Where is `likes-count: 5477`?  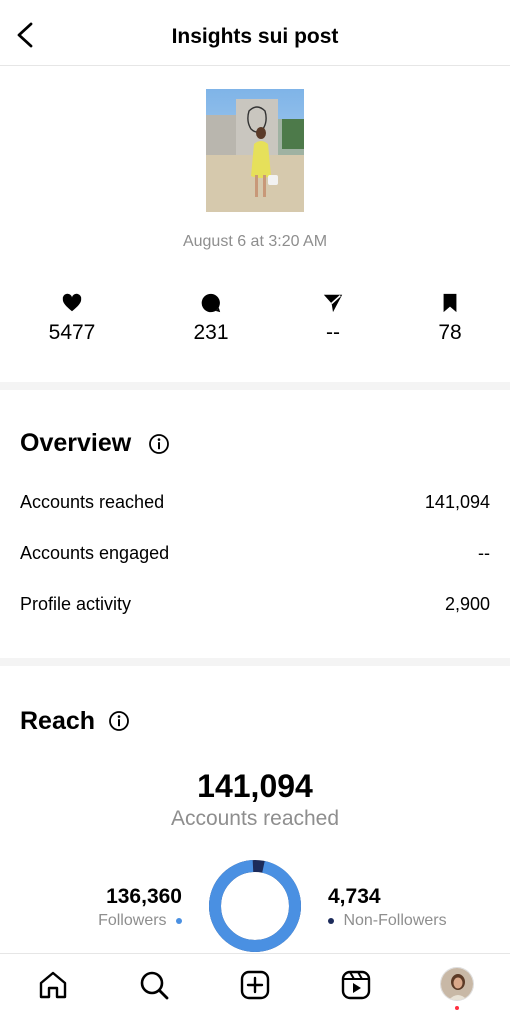 likes-count: 5477 is located at coordinates (72, 332).